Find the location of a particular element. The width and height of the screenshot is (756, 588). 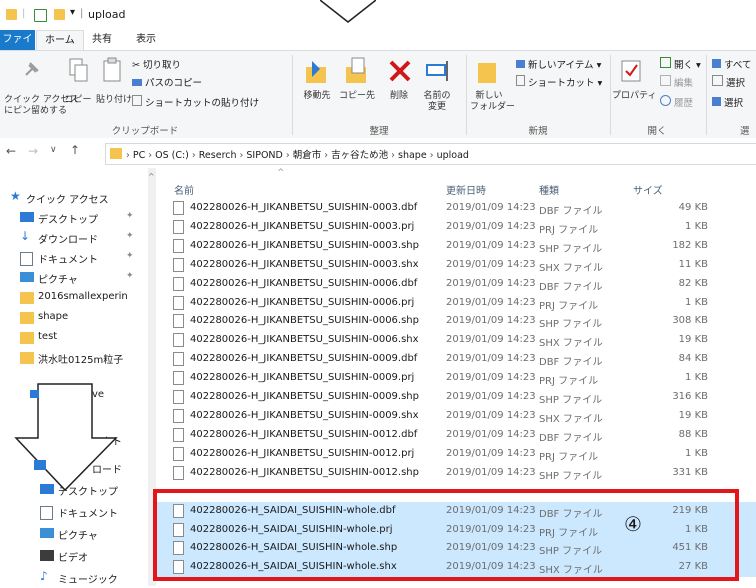

nav-item-documents: ドキュメント ✦ is located at coordinates (74, 258).